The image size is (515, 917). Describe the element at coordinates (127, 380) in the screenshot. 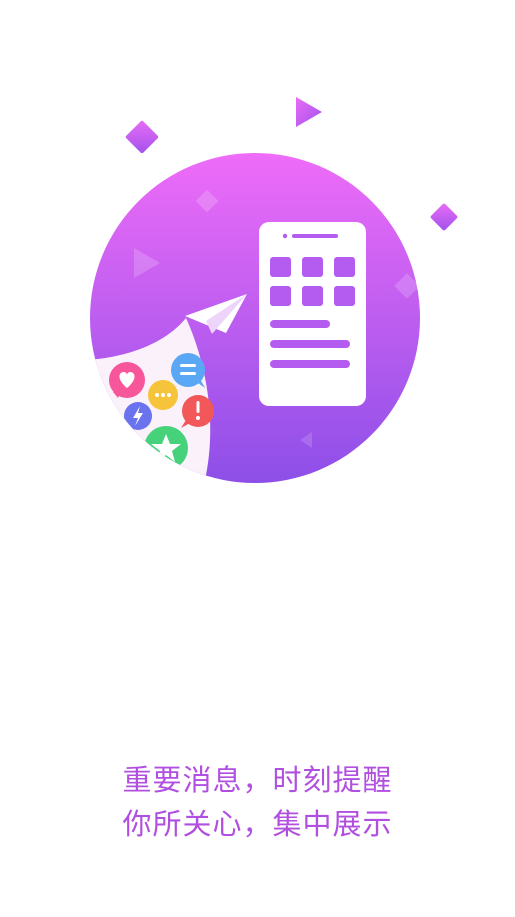

I see `heart-bubble-icon` at that location.